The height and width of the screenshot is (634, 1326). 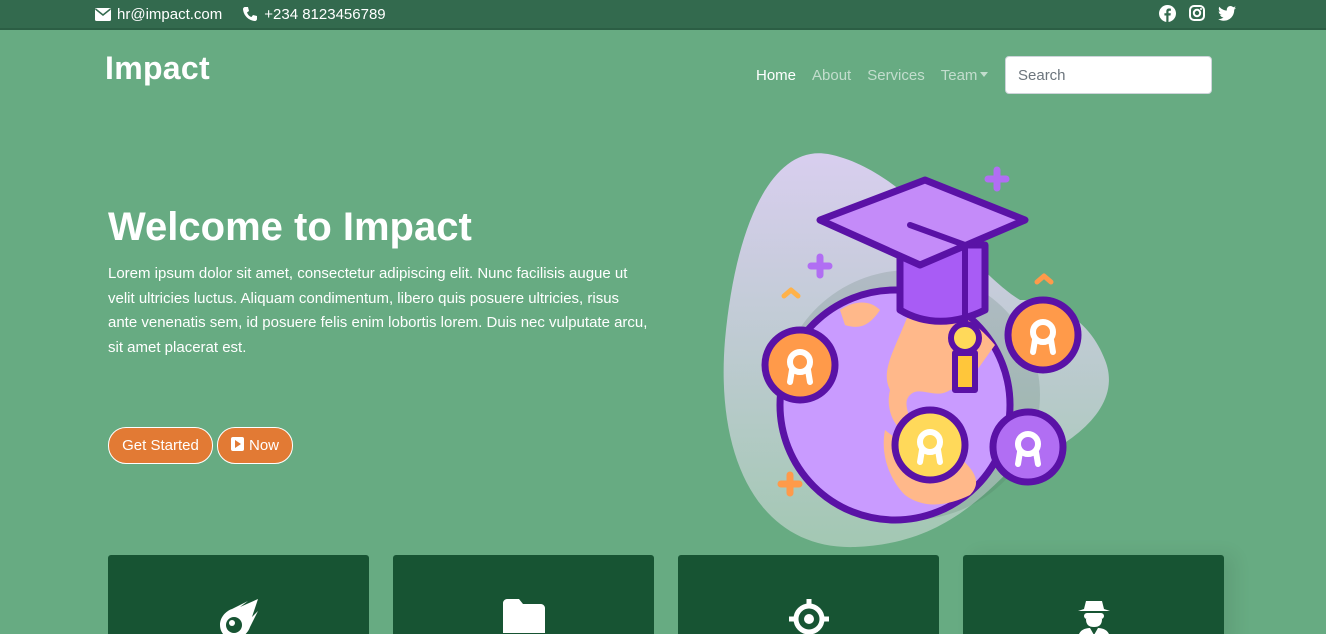 I want to click on brand-logo: Impact, so click(x=157, y=68).